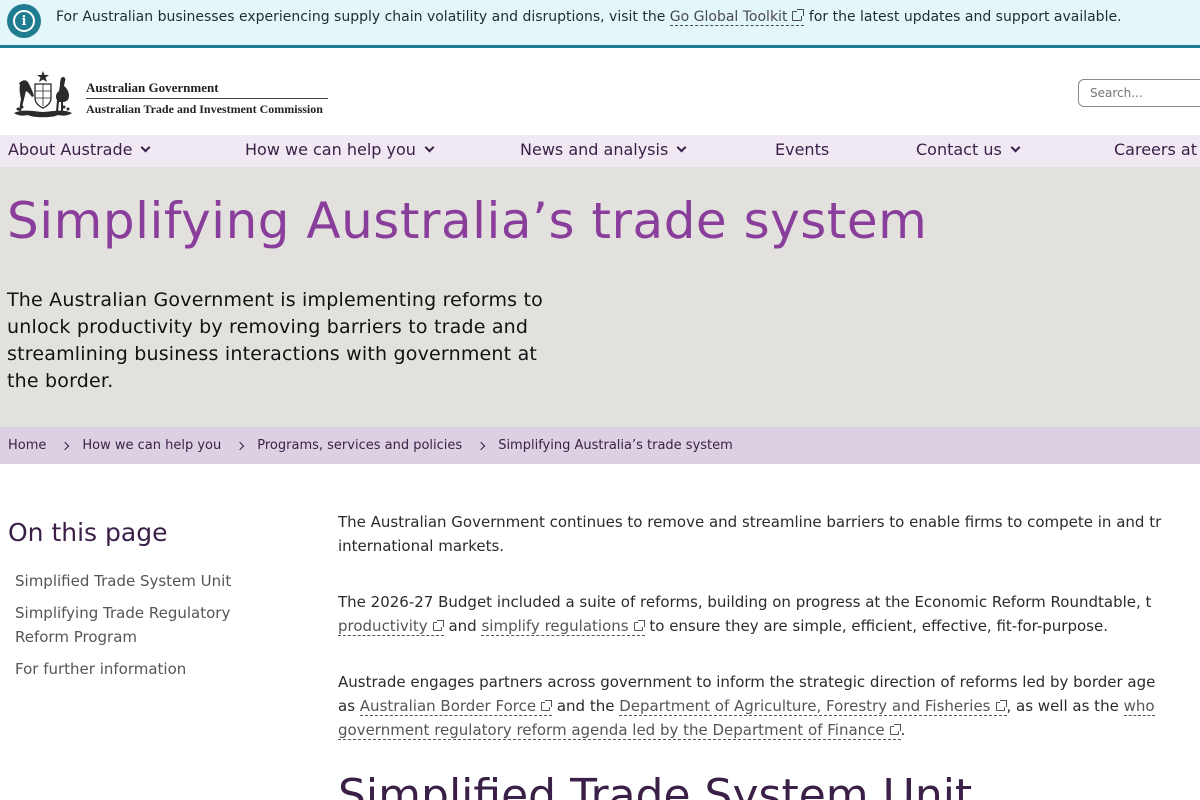 This screenshot has height=800, width=1200. I want to click on info-icon: i, so click(24, 21).